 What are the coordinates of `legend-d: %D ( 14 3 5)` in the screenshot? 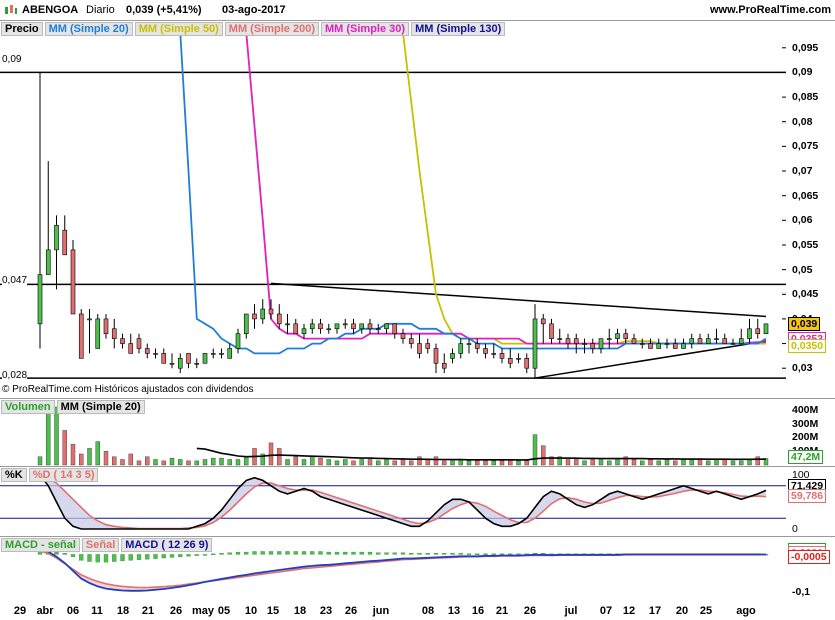 It's located at (63, 475).